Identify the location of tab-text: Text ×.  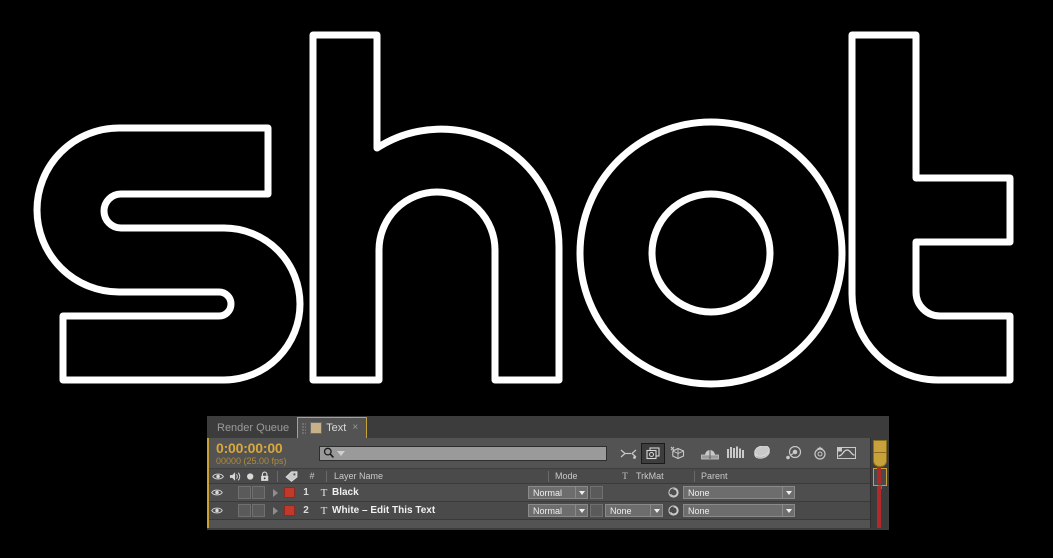
(332, 427).